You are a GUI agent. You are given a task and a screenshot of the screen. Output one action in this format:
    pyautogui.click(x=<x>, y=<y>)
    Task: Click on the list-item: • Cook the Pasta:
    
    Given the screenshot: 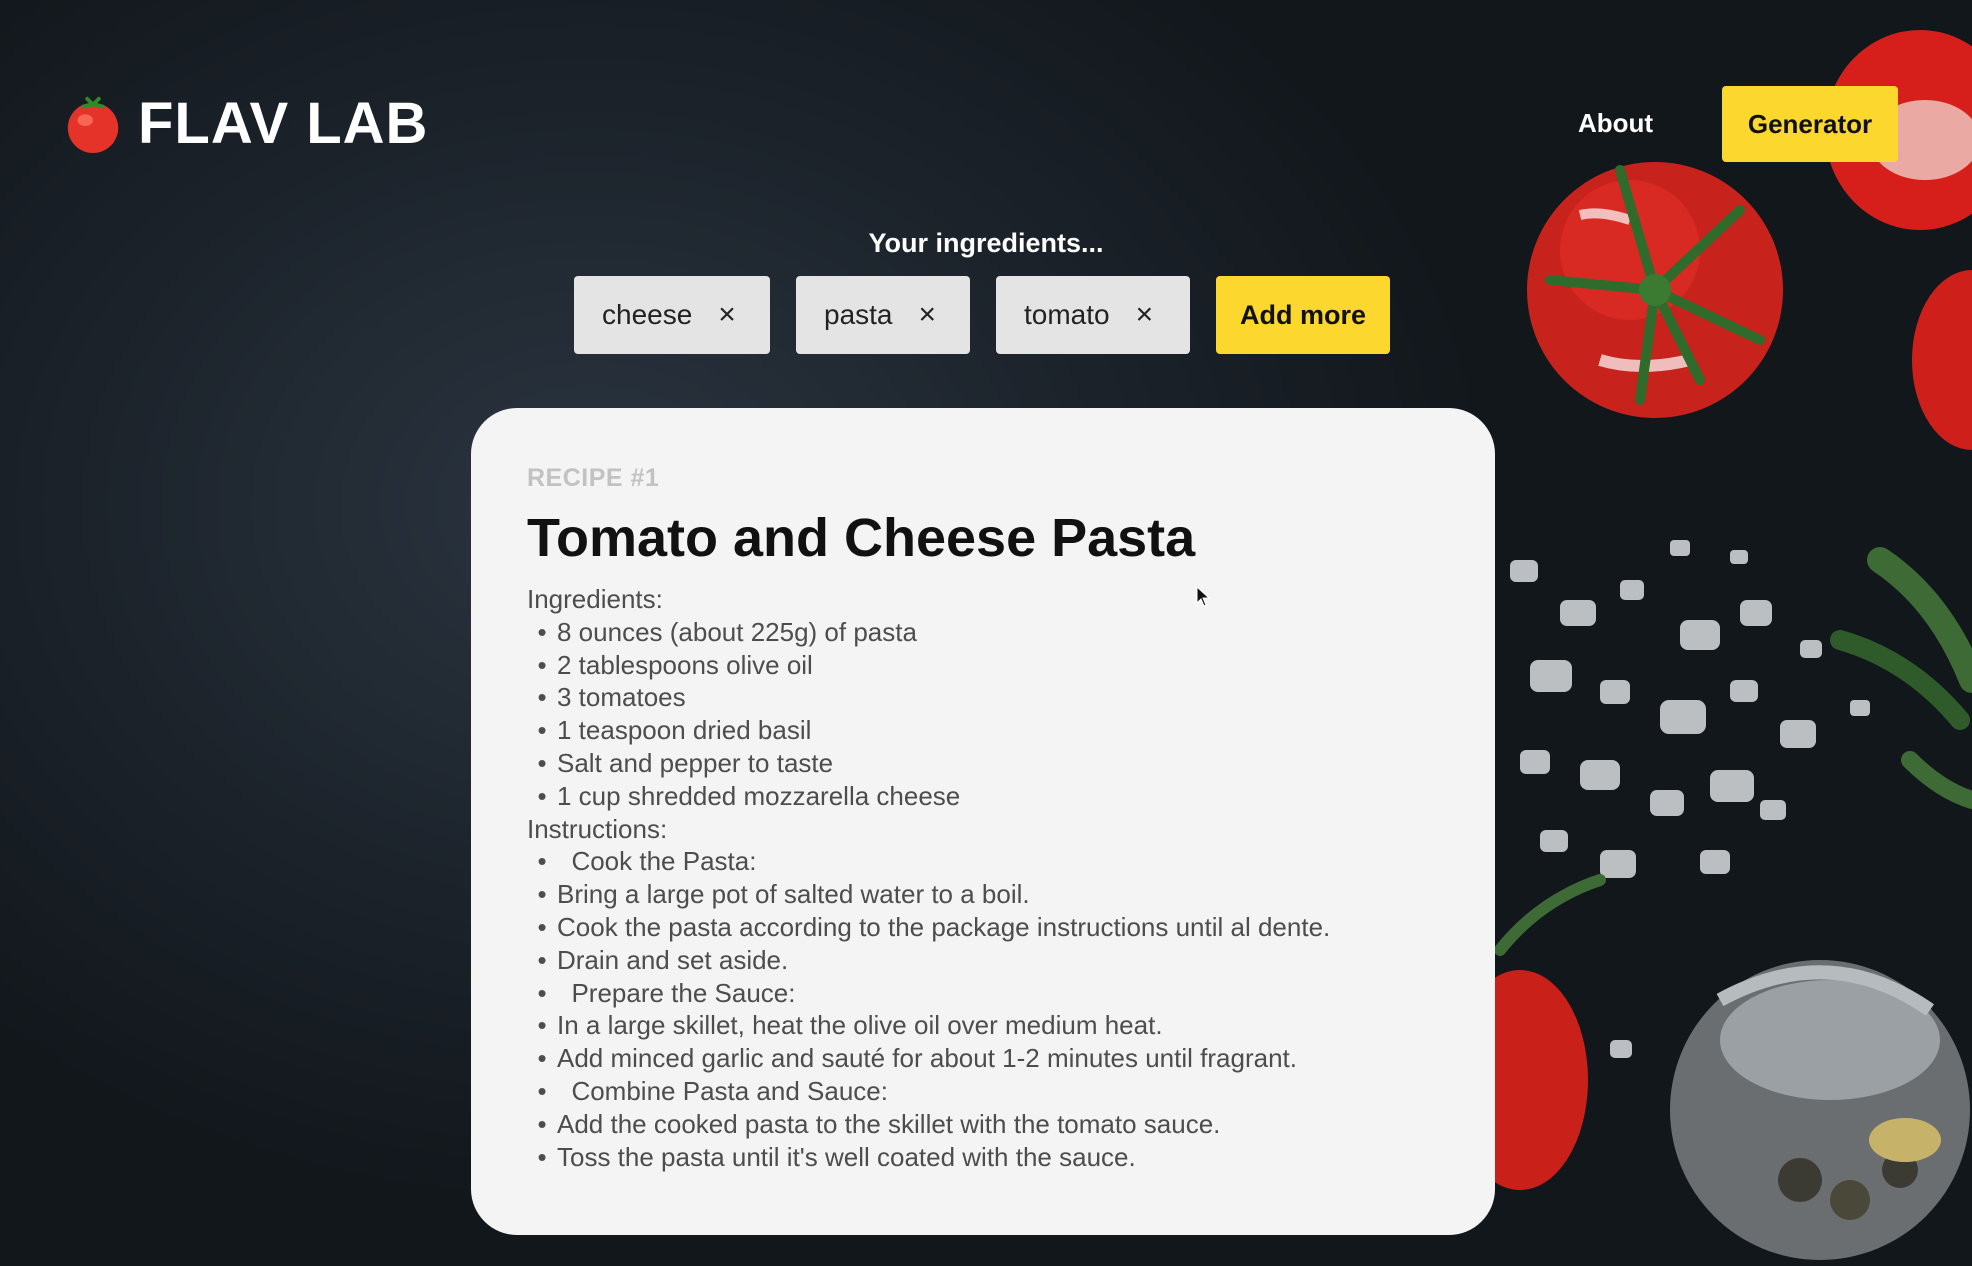 What is the action you would take?
    pyautogui.click(x=647, y=861)
    